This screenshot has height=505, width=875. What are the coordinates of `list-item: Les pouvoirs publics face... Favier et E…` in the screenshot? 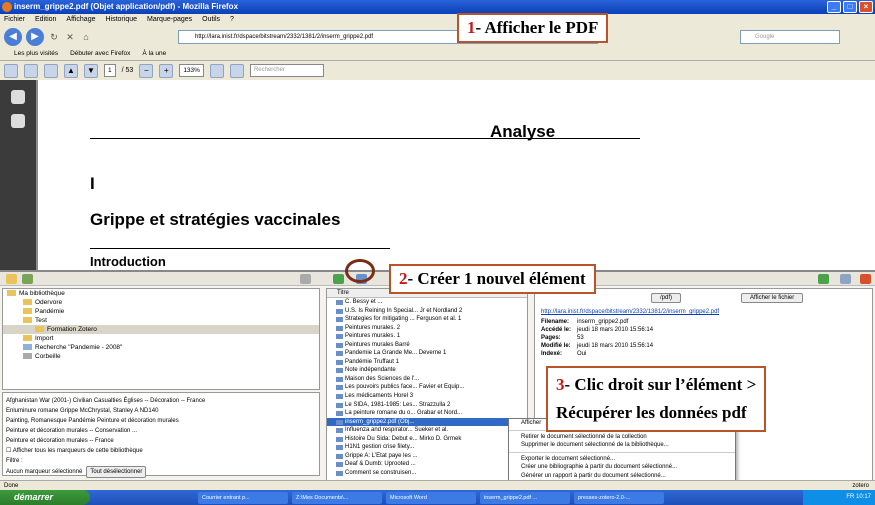 It's located at (427, 387).